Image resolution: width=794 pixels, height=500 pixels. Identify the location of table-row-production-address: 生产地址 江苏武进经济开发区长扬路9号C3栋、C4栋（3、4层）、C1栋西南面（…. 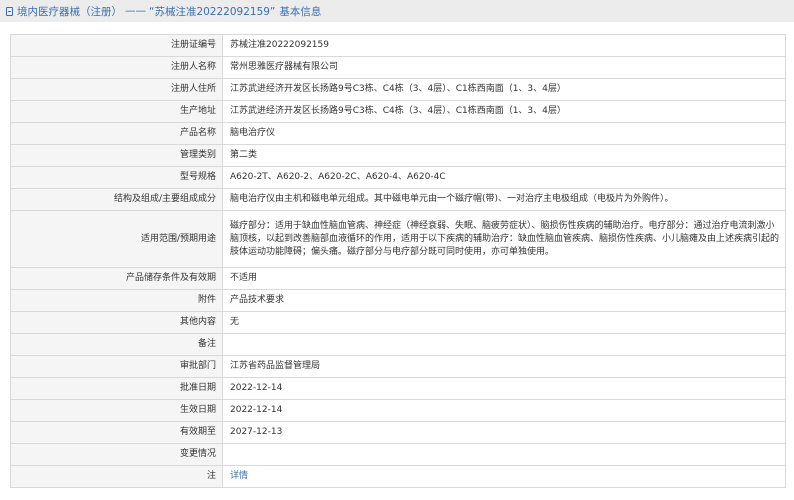
(398, 111).